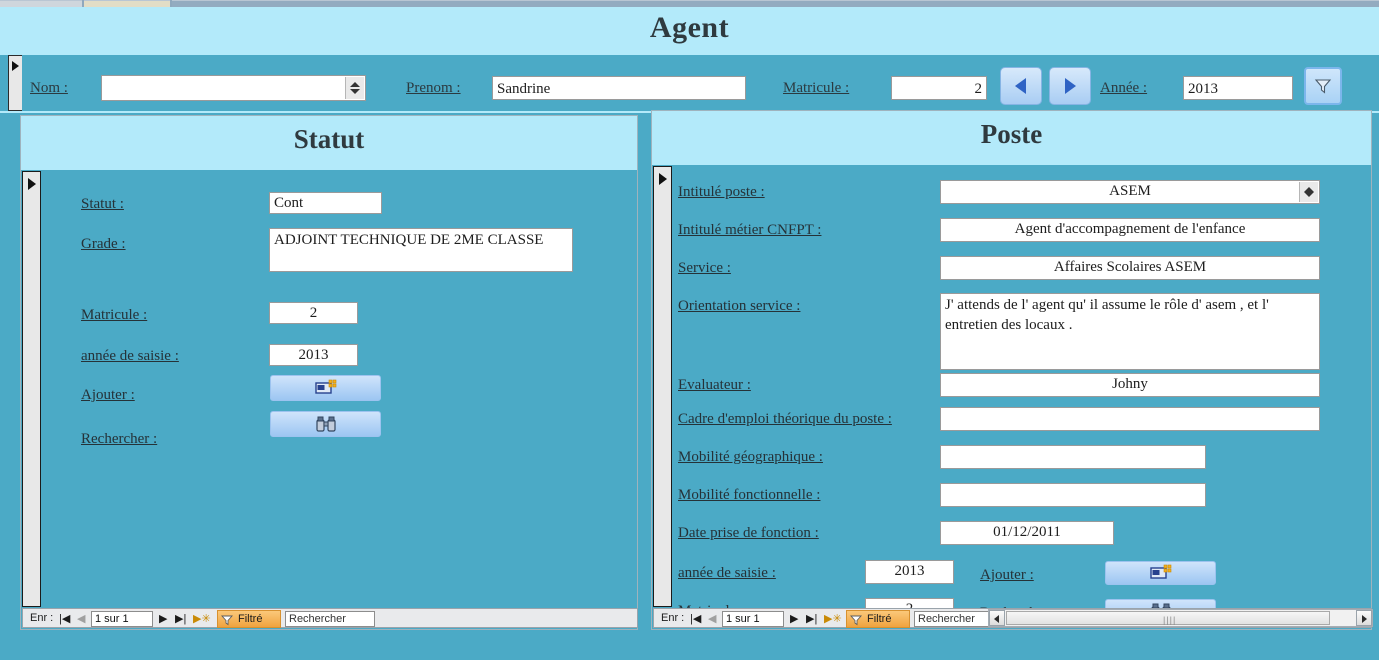 This screenshot has width=1379, height=660. I want to click on statut-rechercher-button, so click(325, 424).